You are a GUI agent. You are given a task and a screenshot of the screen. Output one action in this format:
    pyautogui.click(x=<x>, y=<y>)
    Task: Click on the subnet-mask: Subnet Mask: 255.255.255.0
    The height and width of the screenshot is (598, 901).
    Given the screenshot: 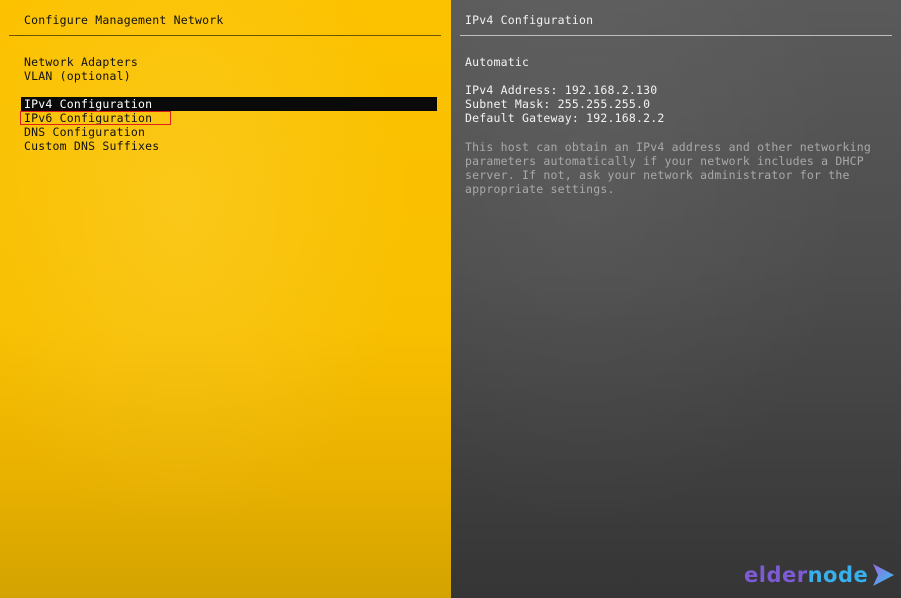 What is the action you would take?
    pyautogui.click(x=558, y=104)
    